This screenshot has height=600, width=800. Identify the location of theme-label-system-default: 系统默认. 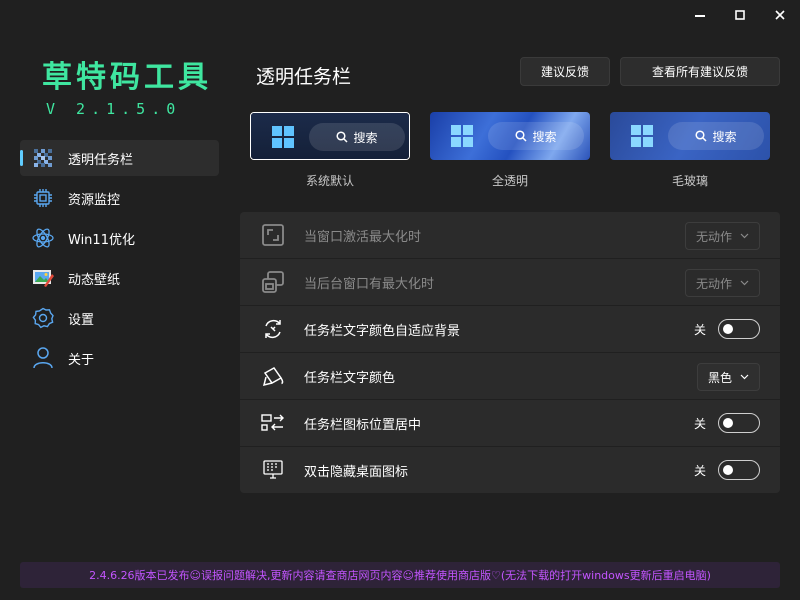
(329, 181).